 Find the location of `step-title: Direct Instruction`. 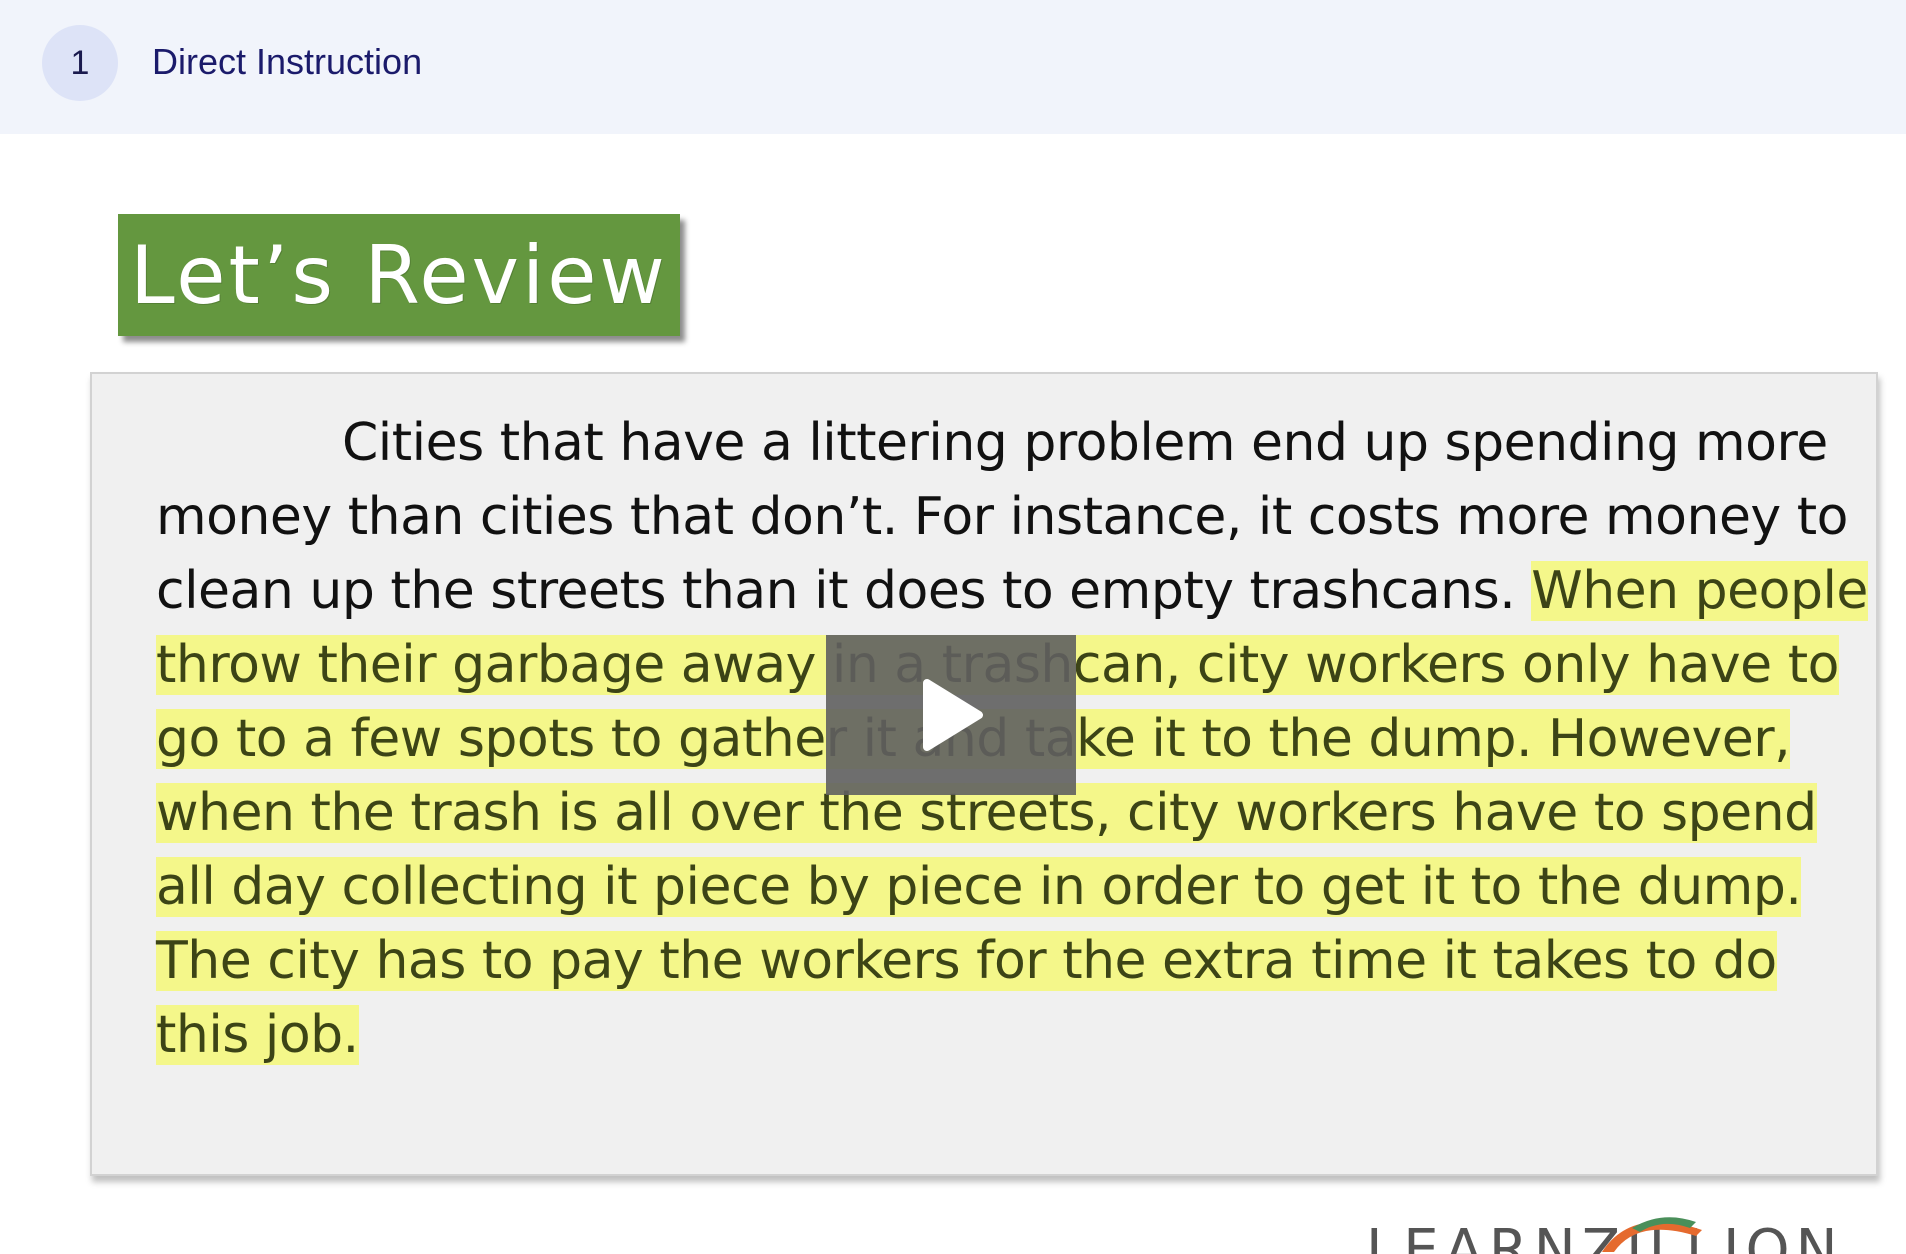

step-title: Direct Instruction is located at coordinates (287, 62).